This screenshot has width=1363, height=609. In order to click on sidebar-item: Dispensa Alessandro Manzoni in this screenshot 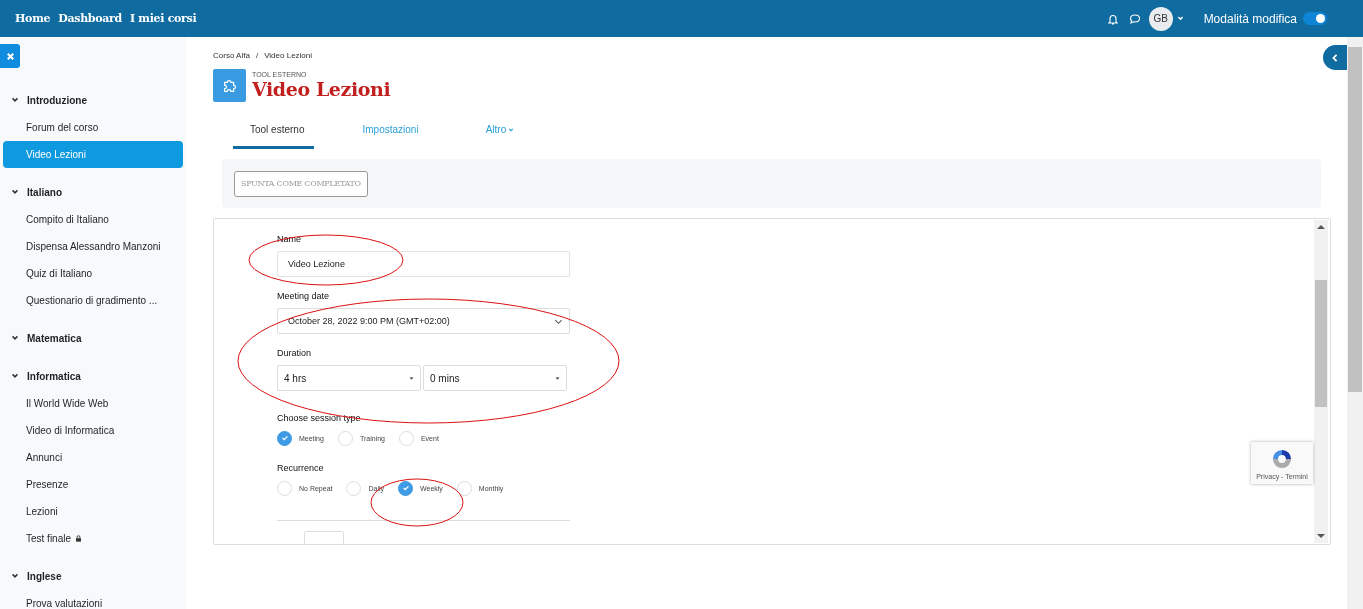, I will do `click(93, 246)`.